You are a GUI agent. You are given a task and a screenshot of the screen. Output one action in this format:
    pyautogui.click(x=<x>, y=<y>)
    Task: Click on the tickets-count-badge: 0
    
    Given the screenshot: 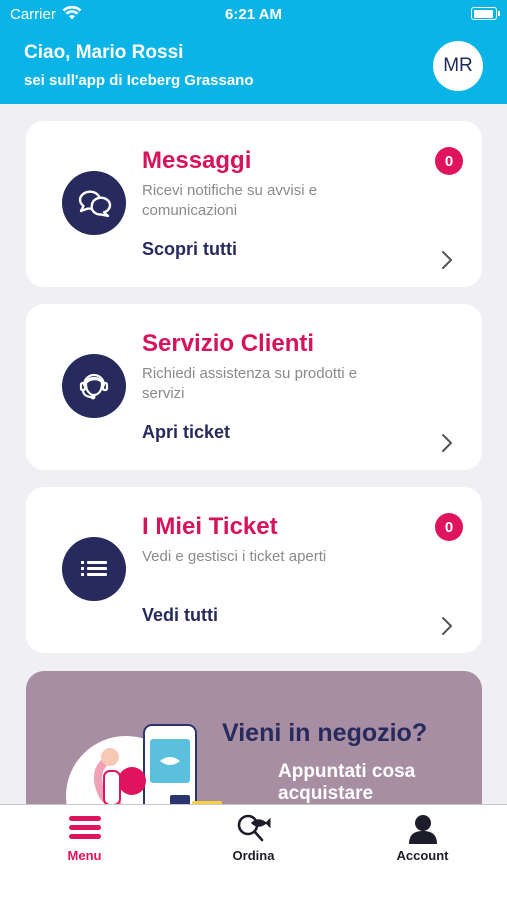 What is the action you would take?
    pyautogui.click(x=449, y=527)
    